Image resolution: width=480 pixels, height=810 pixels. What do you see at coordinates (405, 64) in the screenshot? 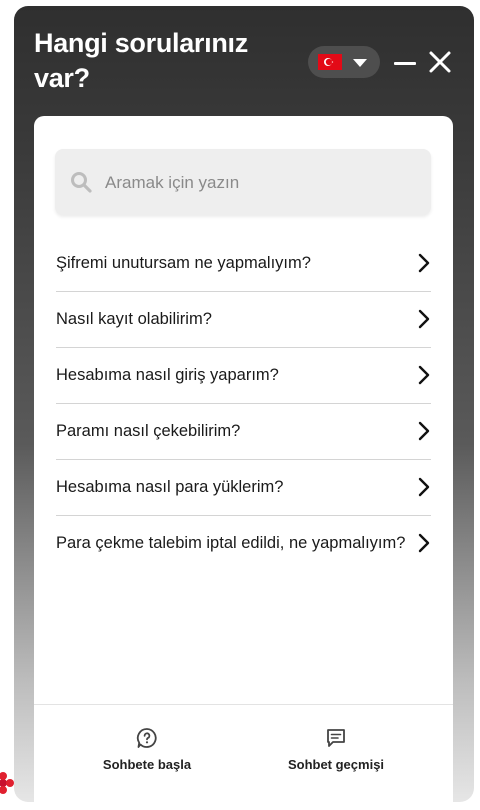
I see `minimize-button` at bounding box center [405, 64].